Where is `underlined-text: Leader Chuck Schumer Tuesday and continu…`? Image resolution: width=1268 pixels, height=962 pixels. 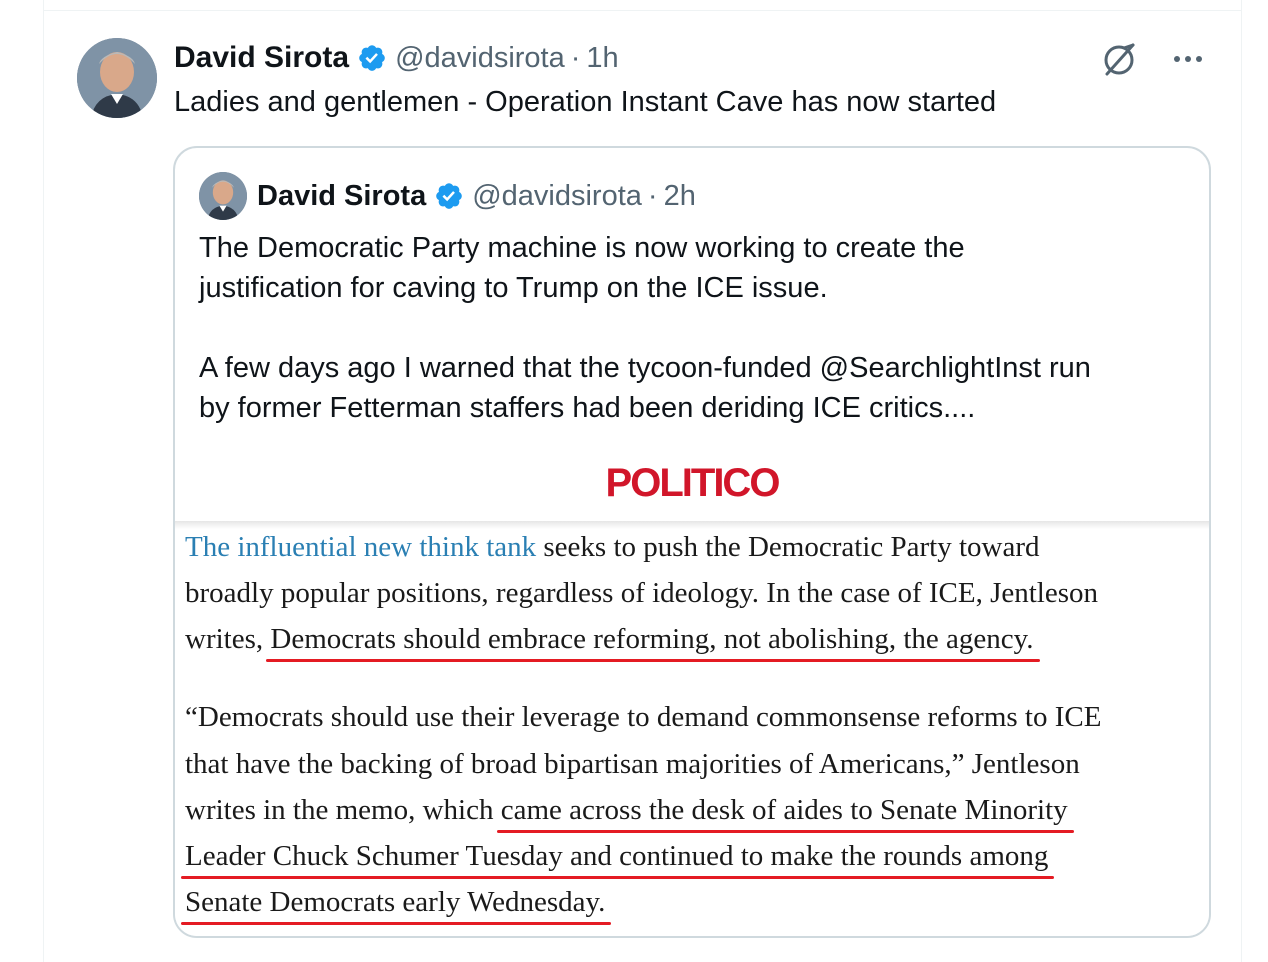 underlined-text: Leader Chuck Schumer Tuesday and continu… is located at coordinates (617, 859).